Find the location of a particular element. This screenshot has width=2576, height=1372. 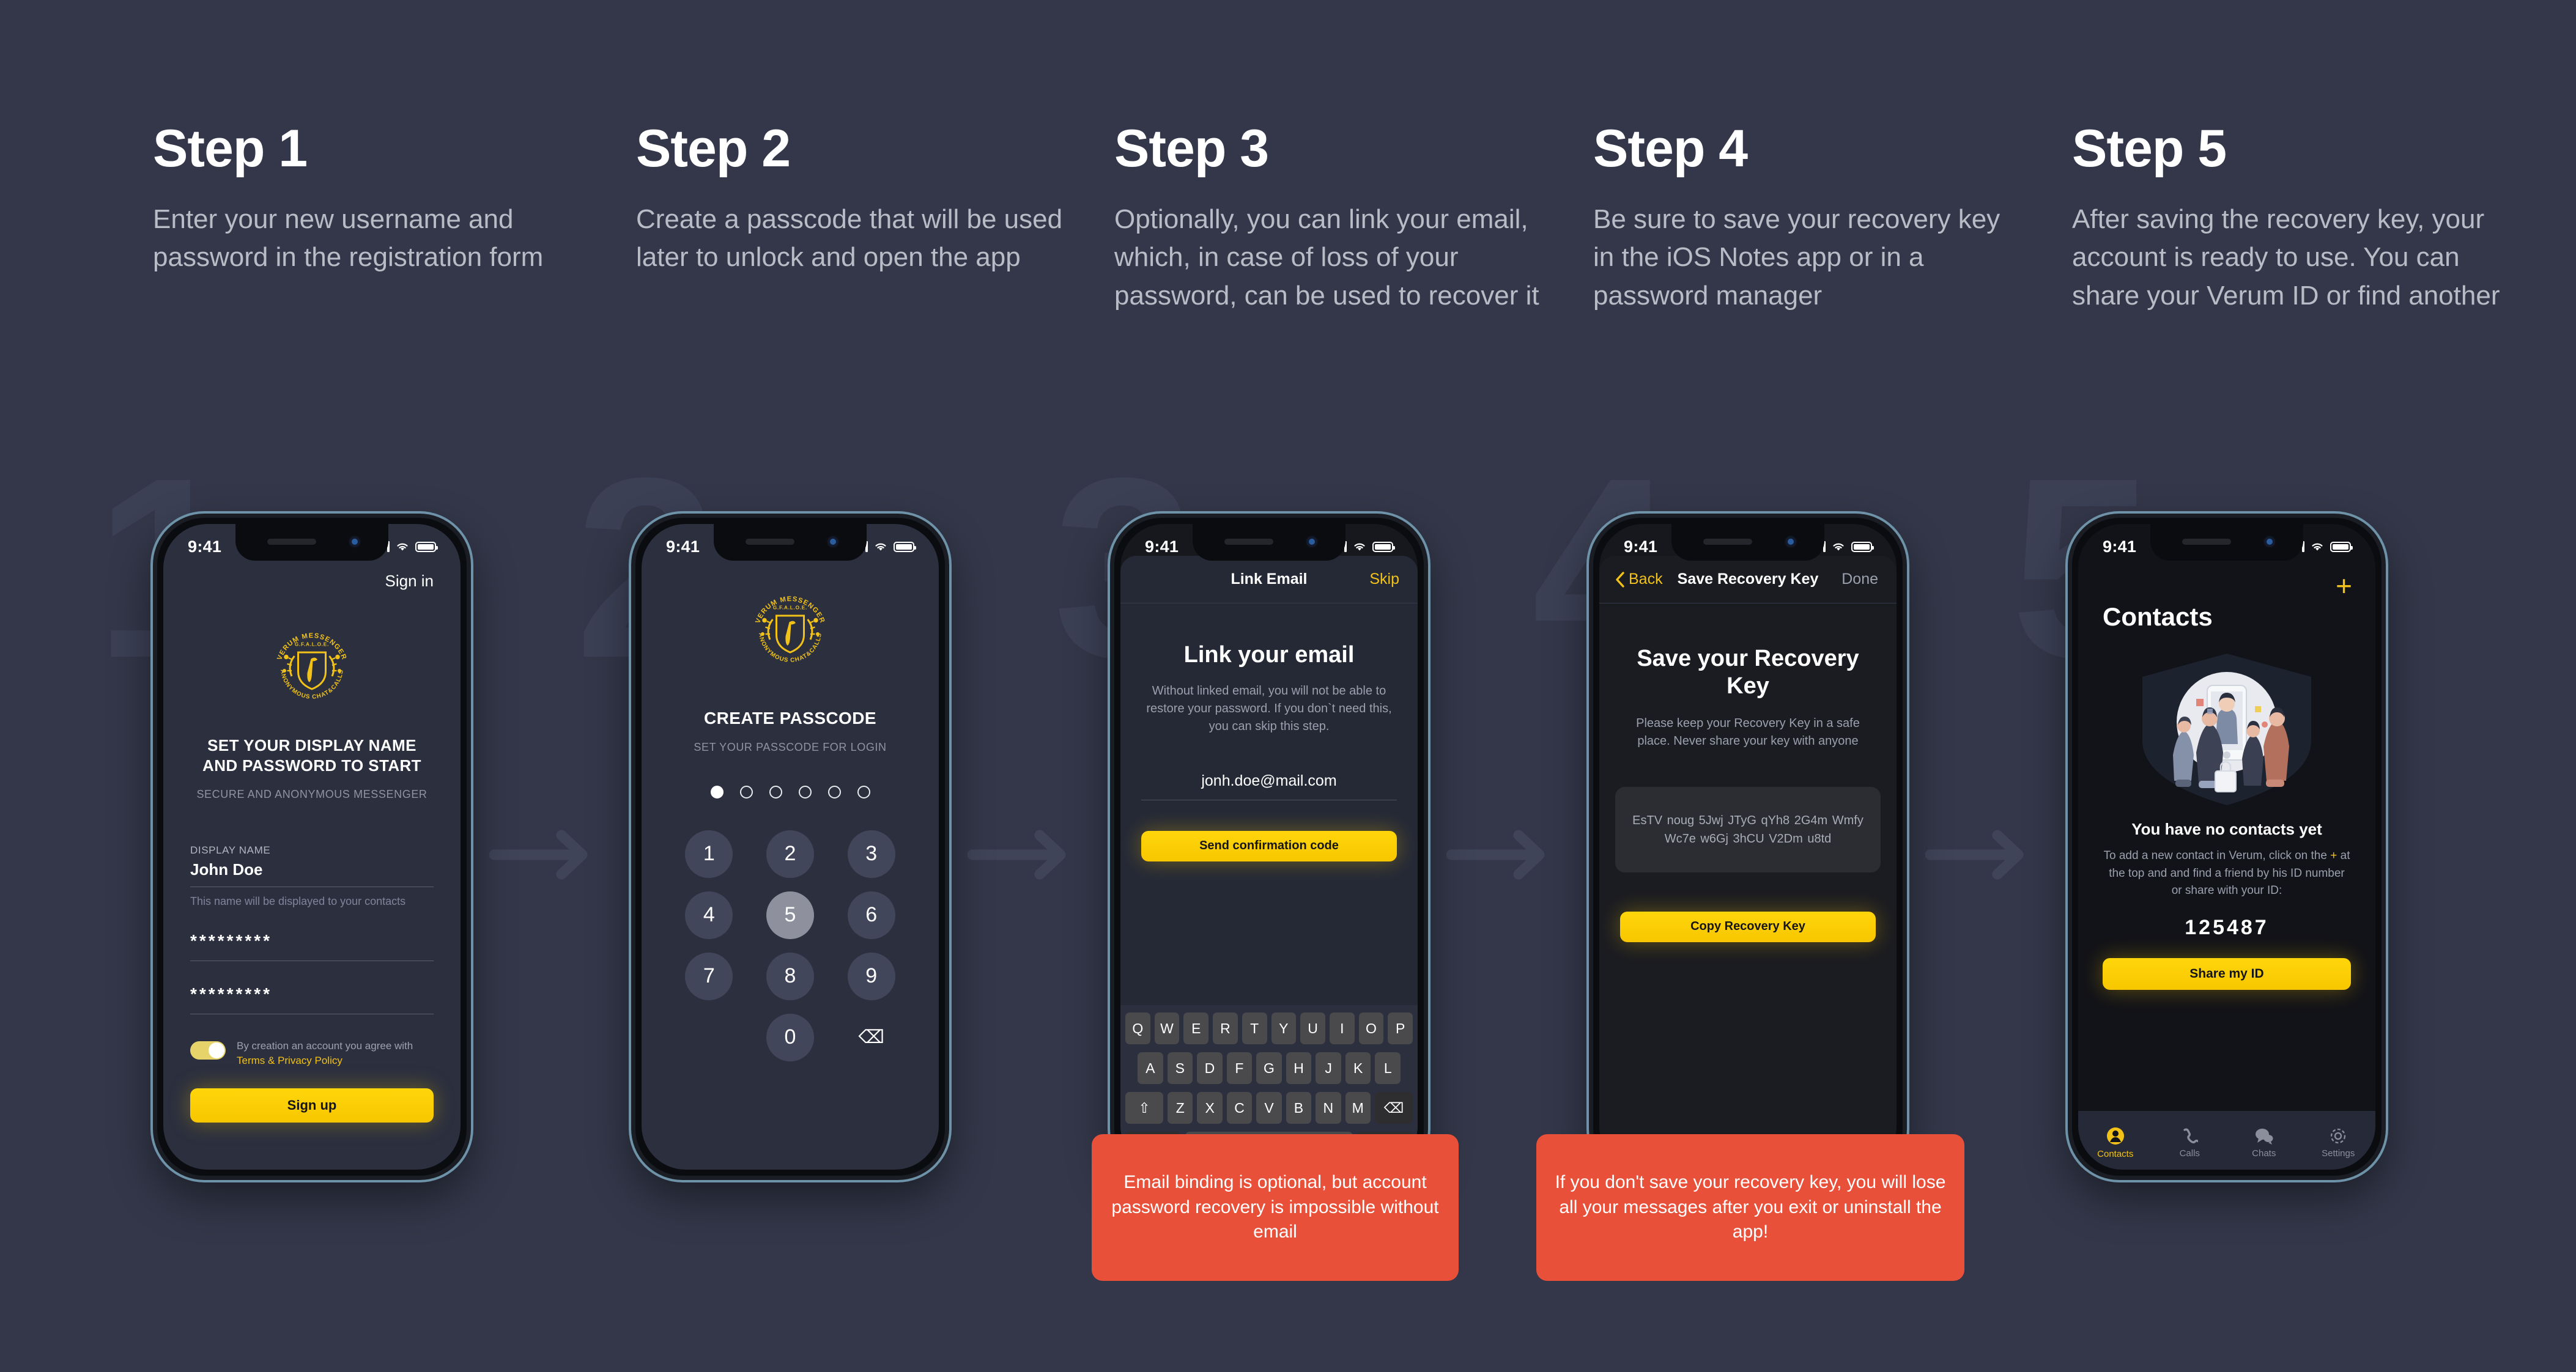

keypad-spacer is located at coordinates (709, 1037).